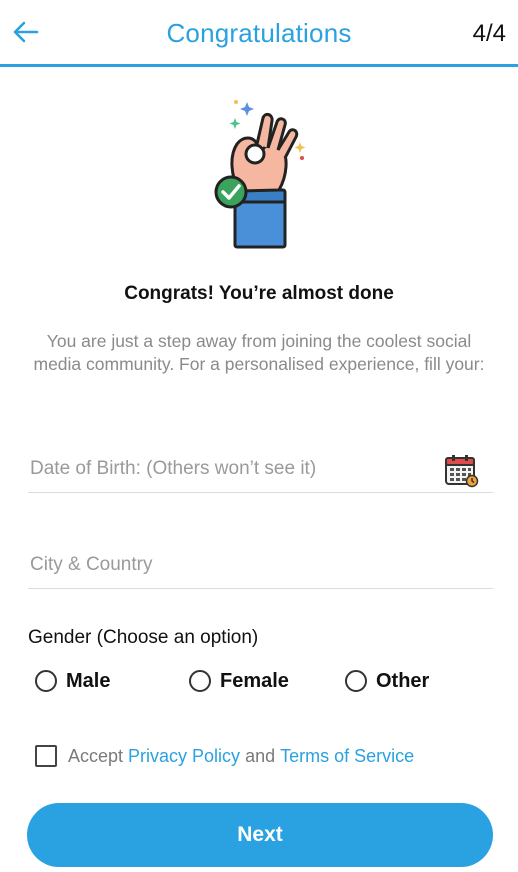  Describe the element at coordinates (489, 33) in the screenshot. I see `step-indicator: 4/4` at that location.